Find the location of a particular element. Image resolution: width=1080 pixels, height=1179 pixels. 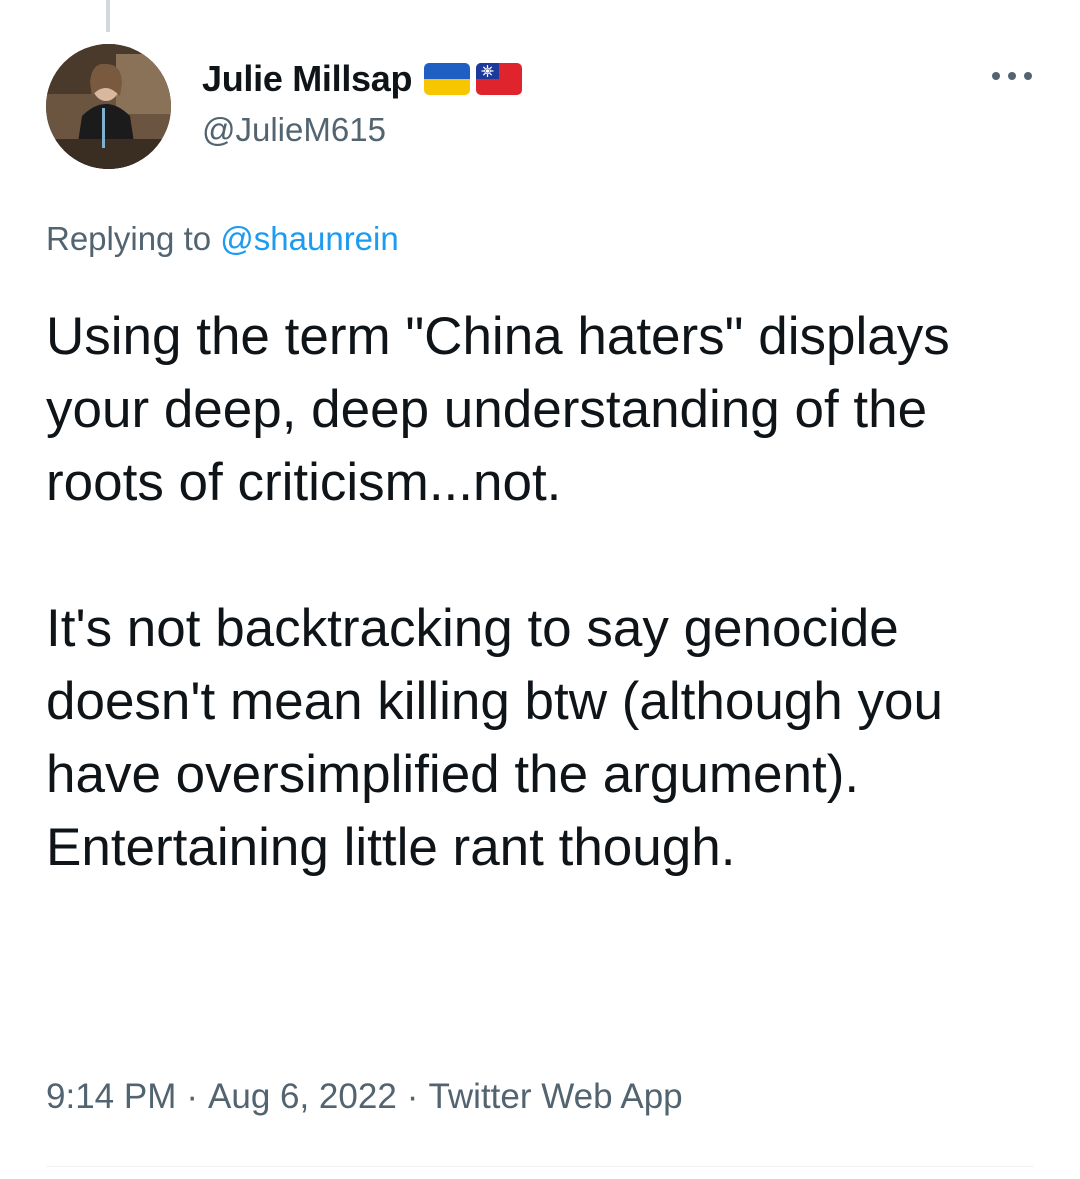

avatar is located at coordinates (108, 106).